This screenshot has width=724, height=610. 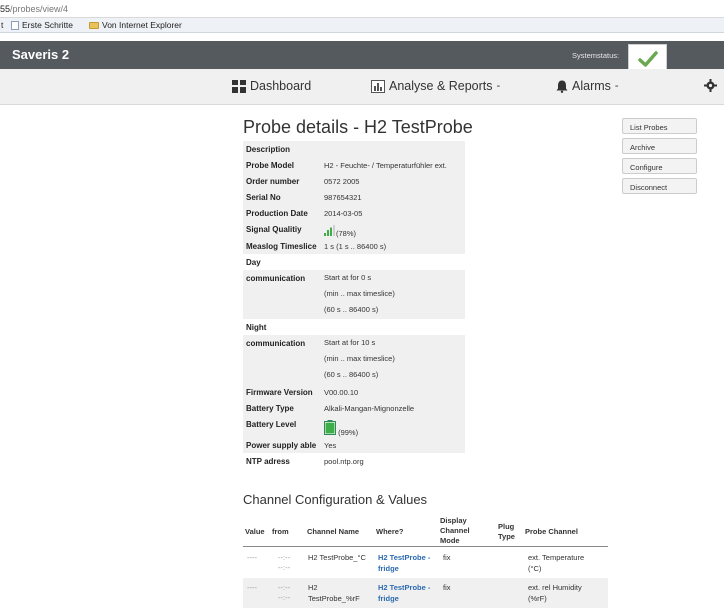 I want to click on detail-row-battery-type: Battery Type Alkali-Mangan-Mignonzelle, so click(x=354, y=408).